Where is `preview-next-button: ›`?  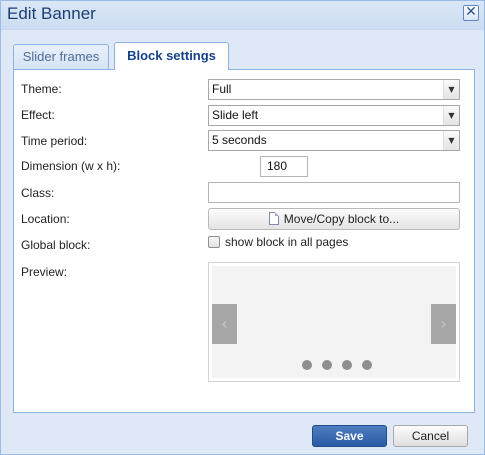 preview-next-button: › is located at coordinates (443, 324).